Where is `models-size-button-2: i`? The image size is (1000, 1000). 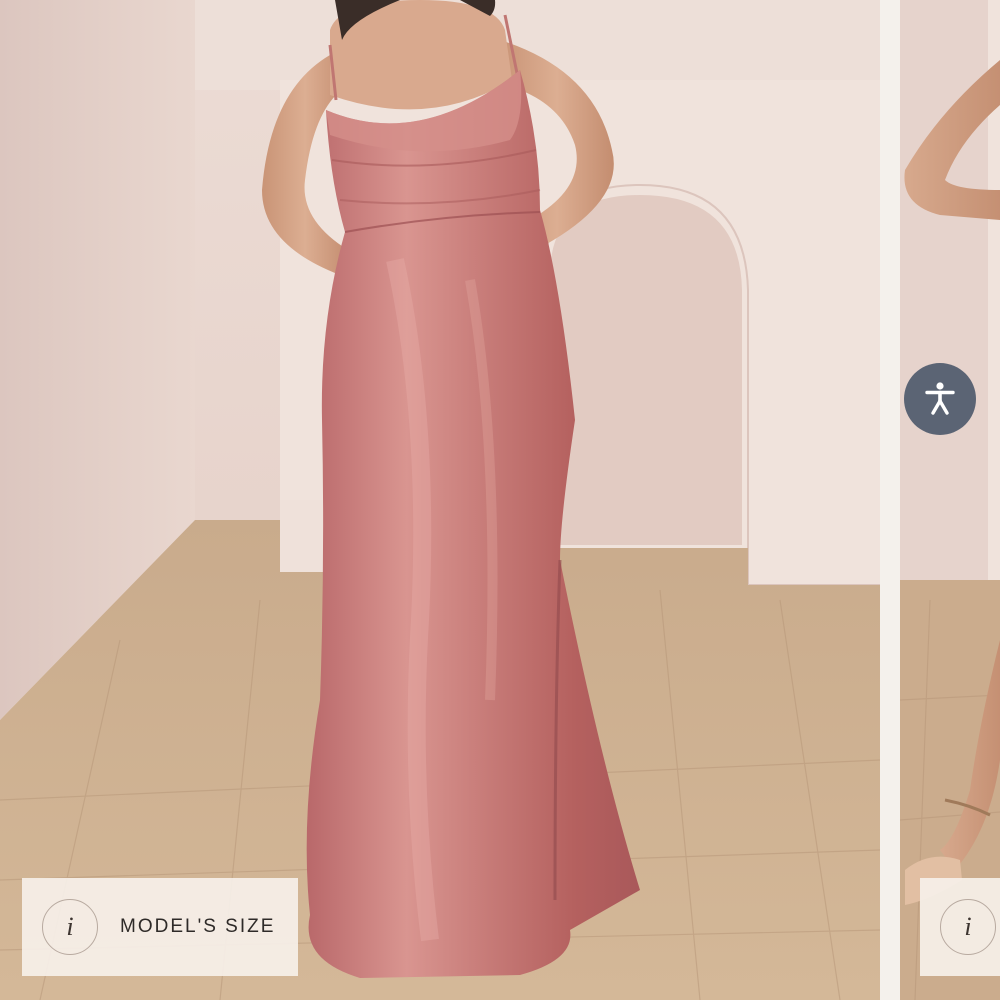
models-size-button-2: i is located at coordinates (960, 927).